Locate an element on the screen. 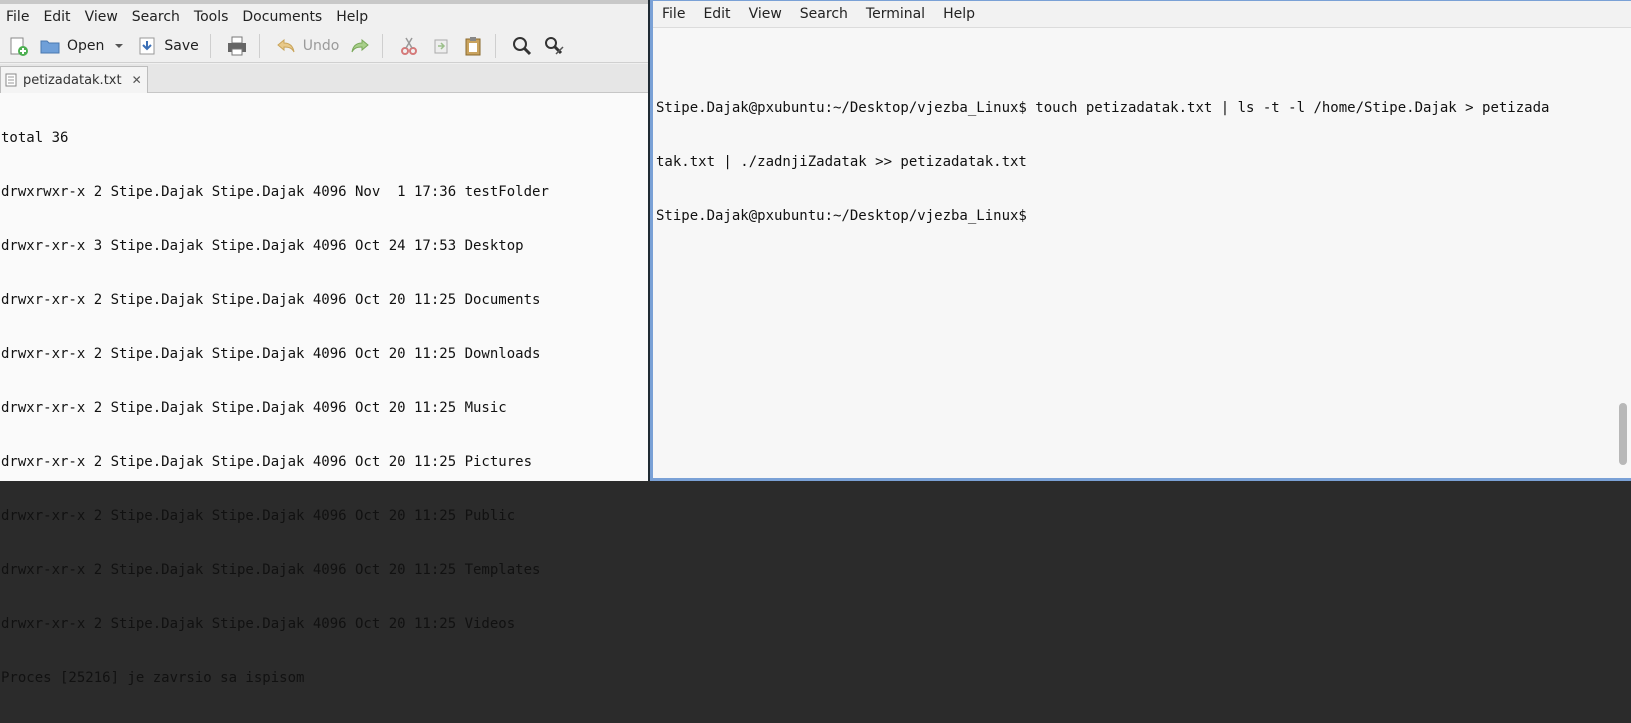 This screenshot has width=1631, height=723. printer-icon is located at coordinates (236, 46).